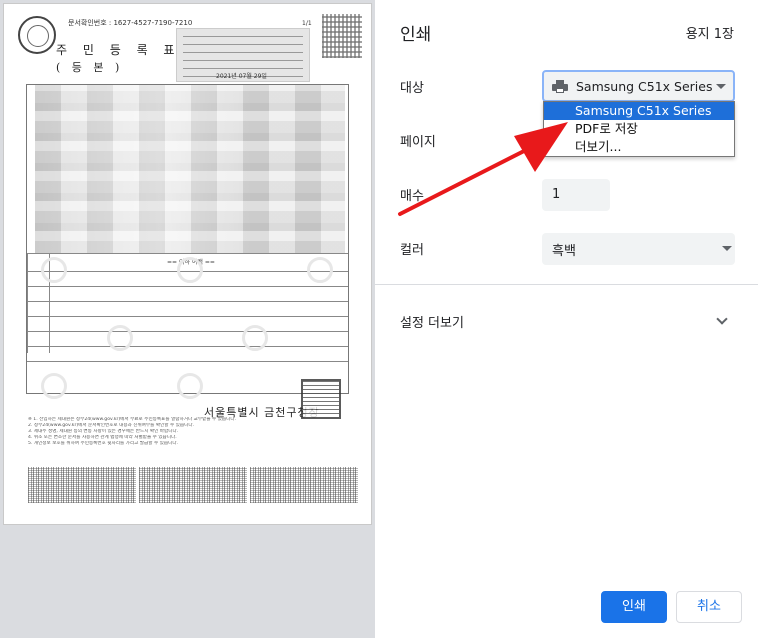  I want to click on color-value: 흑백, so click(564, 251).